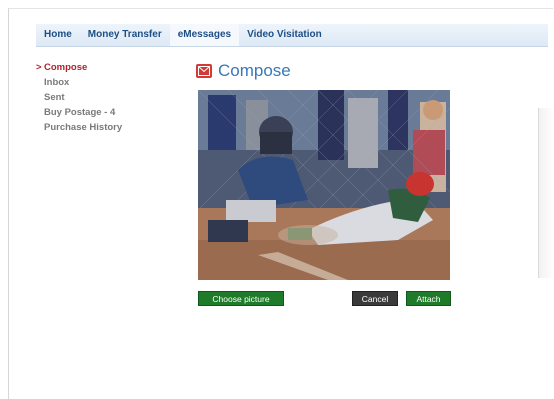  Describe the element at coordinates (106, 82) in the screenshot. I see `sidebar-item-inbox: Inbox` at that location.